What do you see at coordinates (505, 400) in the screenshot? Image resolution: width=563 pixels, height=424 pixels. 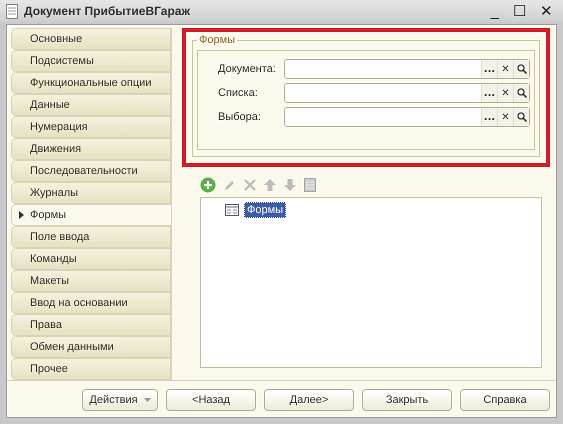 I see `dialog-button: Справка` at bounding box center [505, 400].